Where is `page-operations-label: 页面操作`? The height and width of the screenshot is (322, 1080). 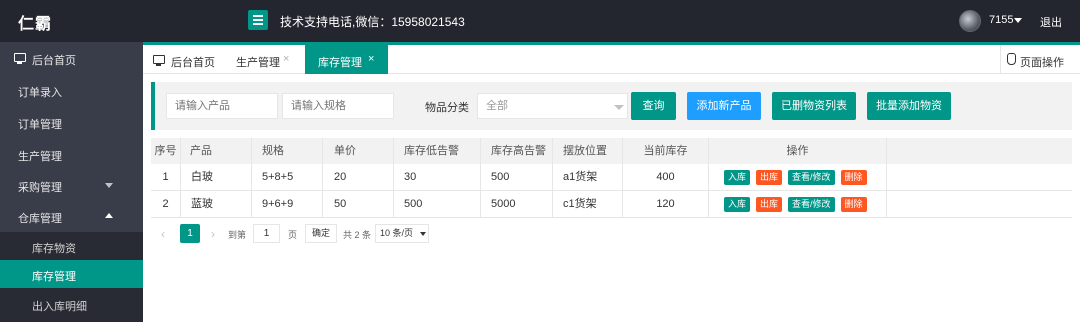 page-operations-label: 页面操作 is located at coordinates (1042, 63).